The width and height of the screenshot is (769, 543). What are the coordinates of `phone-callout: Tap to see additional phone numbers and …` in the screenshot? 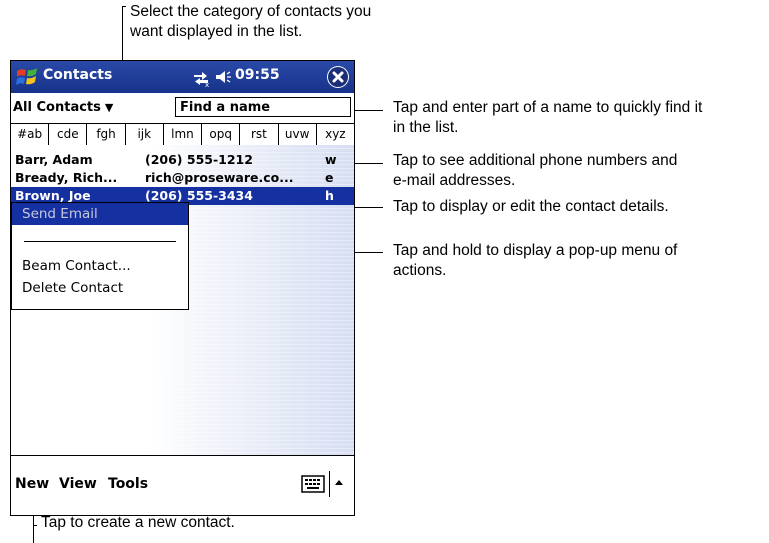 It's located at (535, 171).